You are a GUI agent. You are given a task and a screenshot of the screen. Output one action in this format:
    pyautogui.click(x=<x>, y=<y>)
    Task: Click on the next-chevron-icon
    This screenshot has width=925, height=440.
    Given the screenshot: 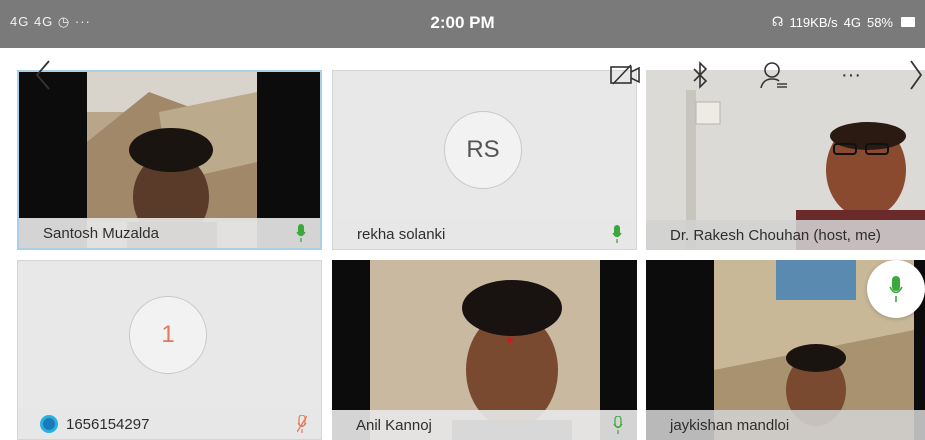 What is the action you would take?
    pyautogui.click(x=915, y=75)
    